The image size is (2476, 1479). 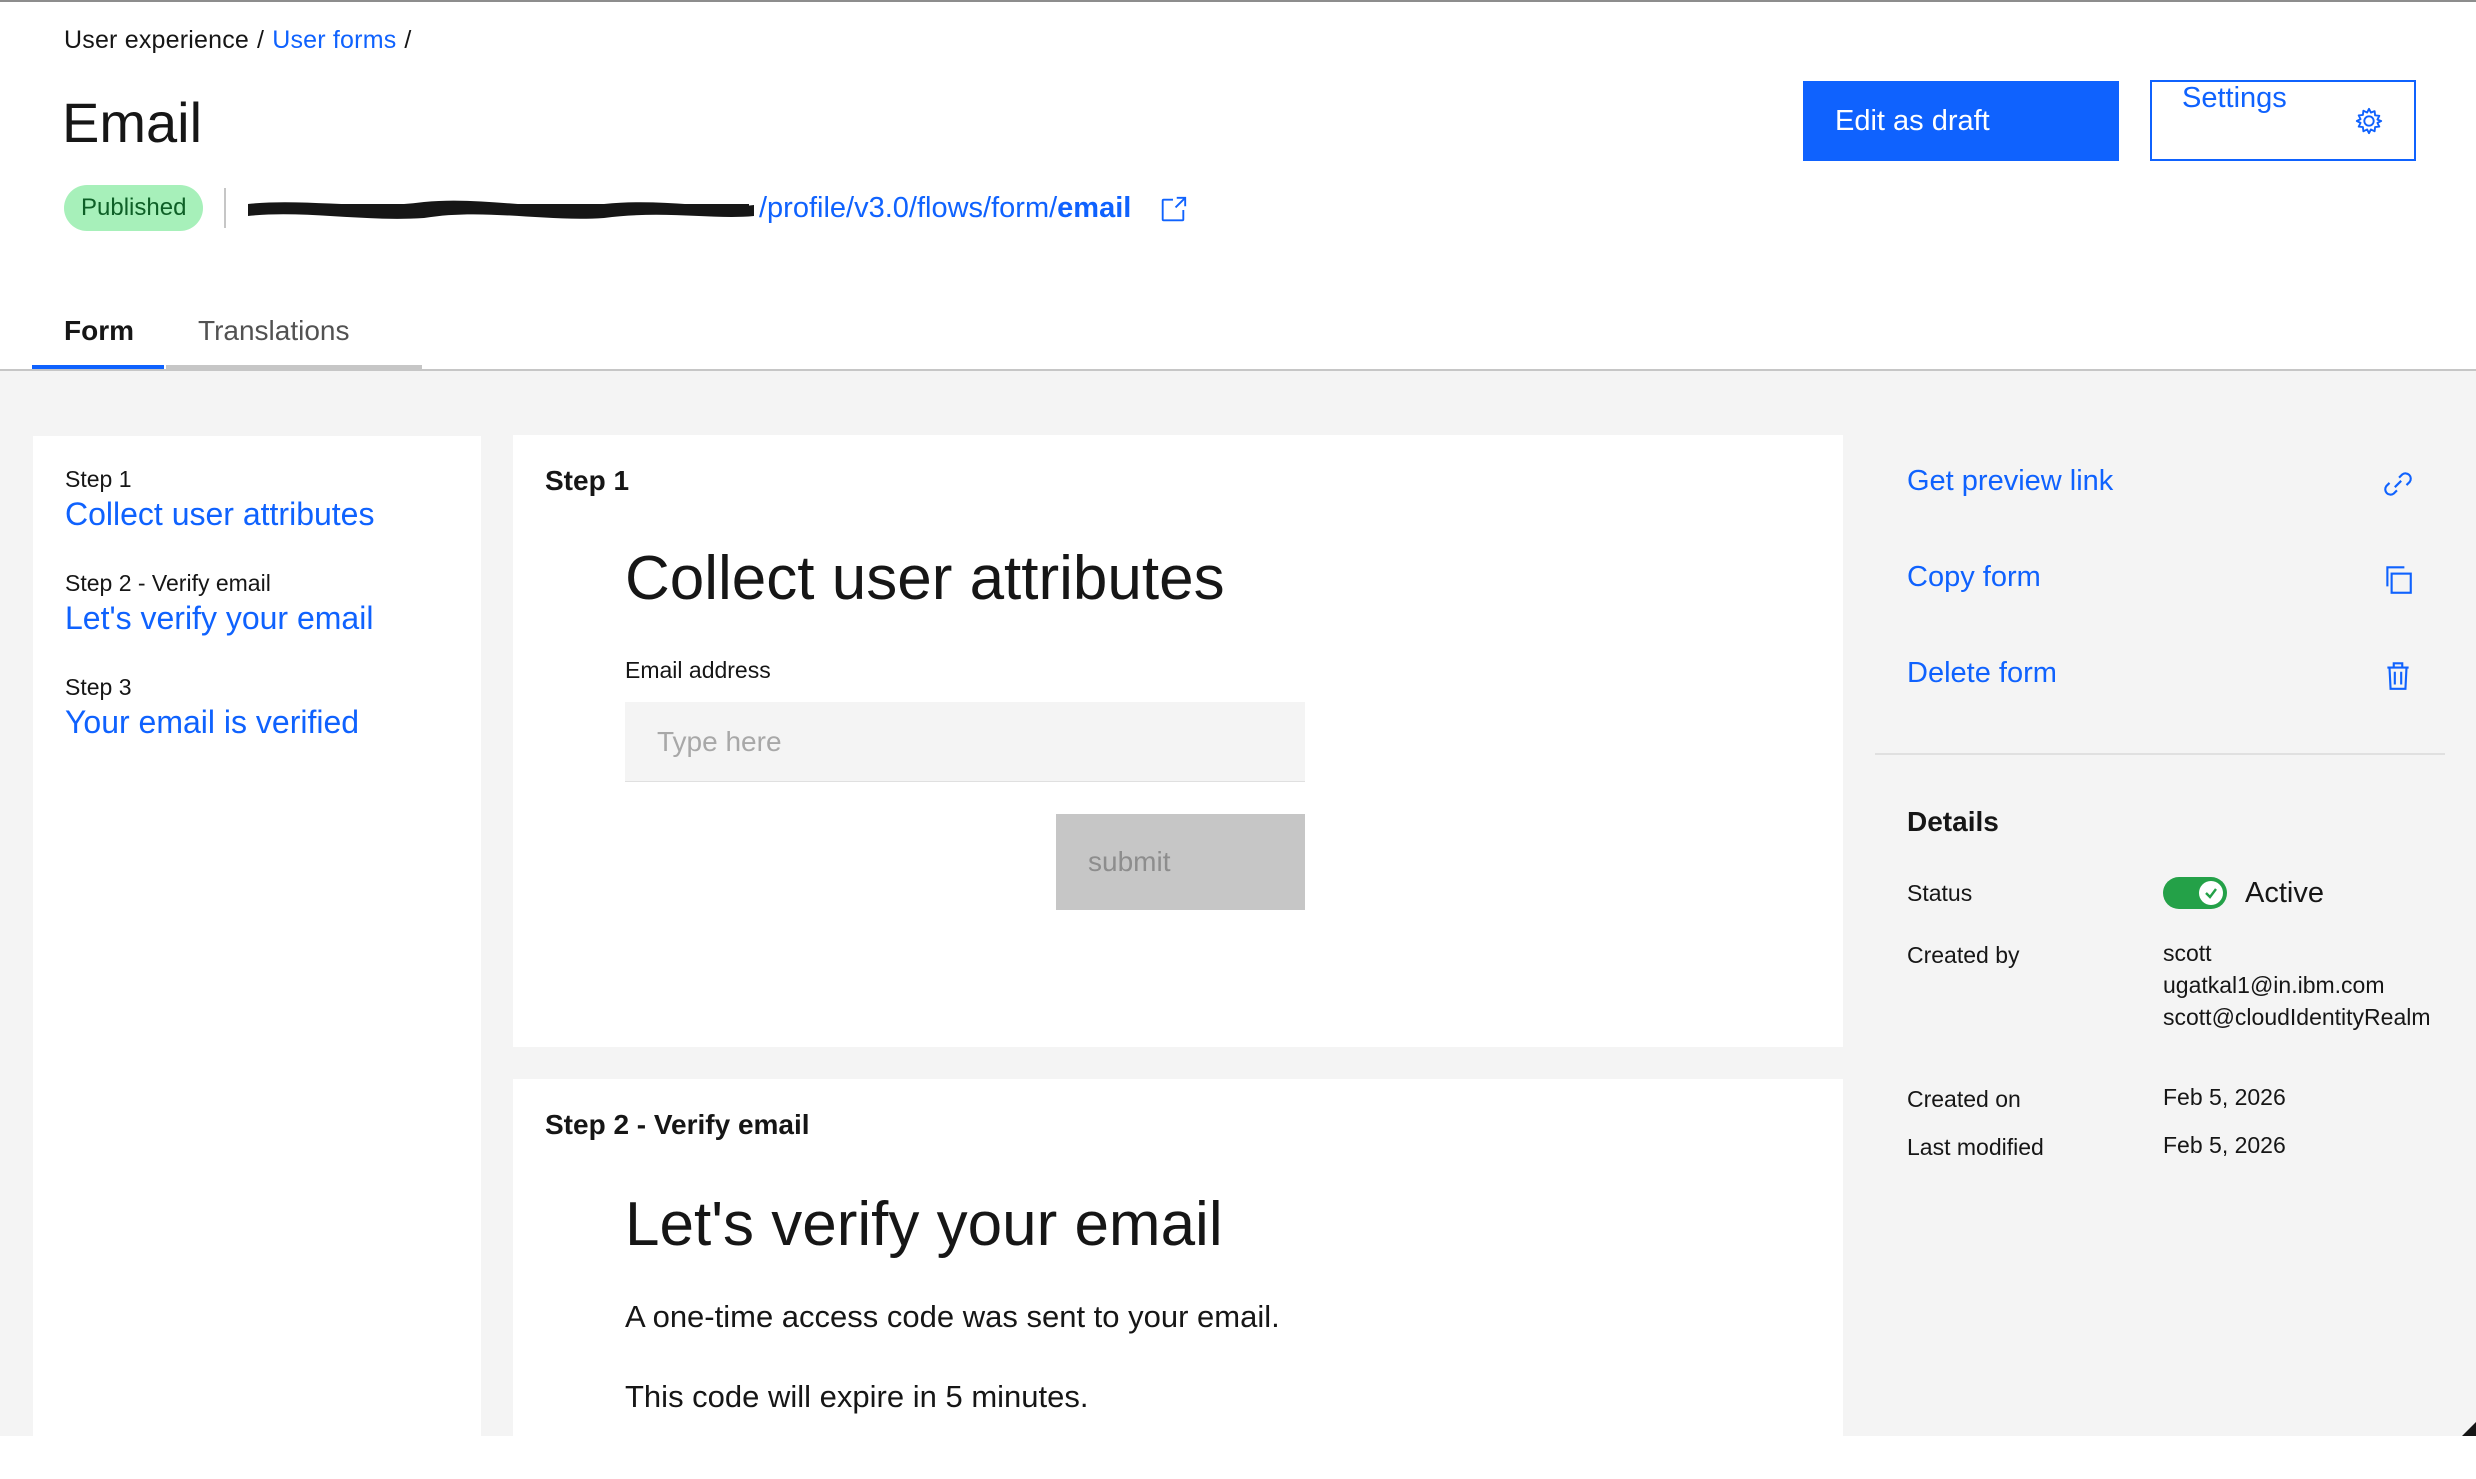 I want to click on checkmark-icon, so click(x=2211, y=893).